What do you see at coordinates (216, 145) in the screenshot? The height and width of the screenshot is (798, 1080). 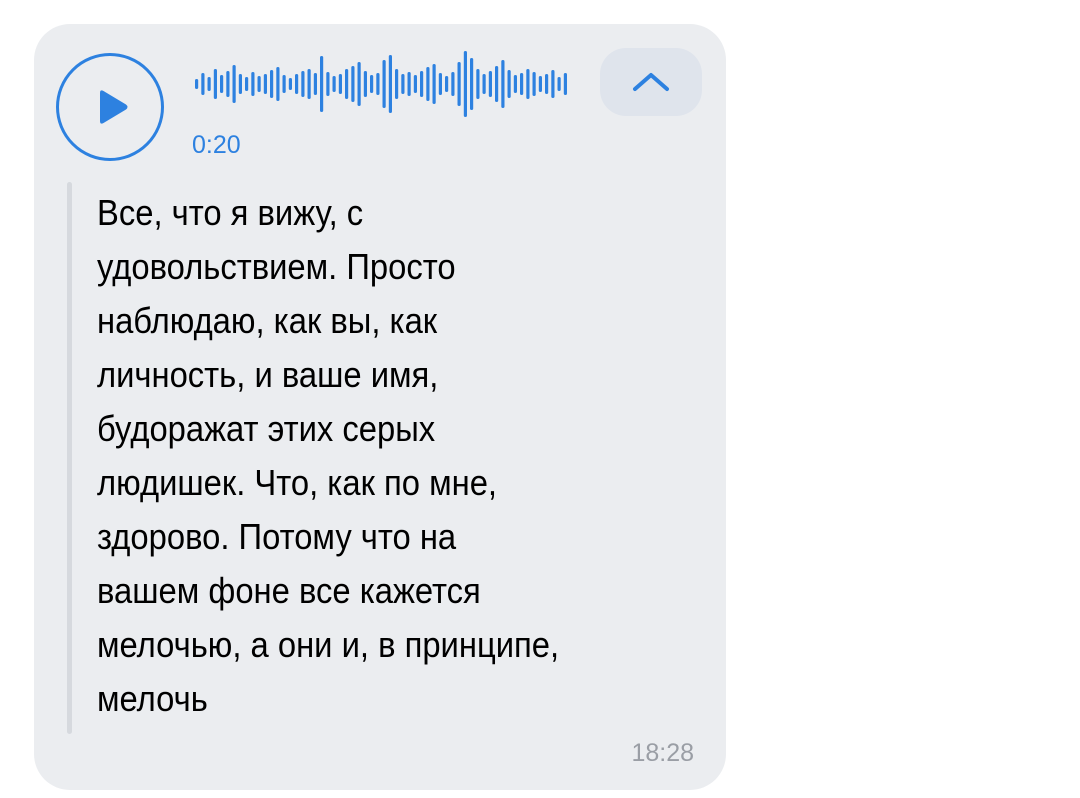 I see `audio-duration: 0:20` at bounding box center [216, 145].